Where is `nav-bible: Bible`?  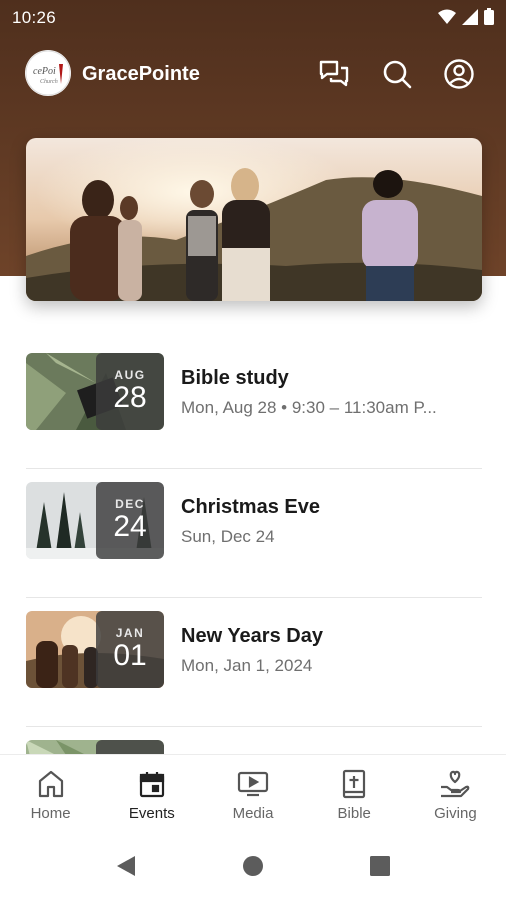
nav-bible: Bible is located at coordinates (354, 795).